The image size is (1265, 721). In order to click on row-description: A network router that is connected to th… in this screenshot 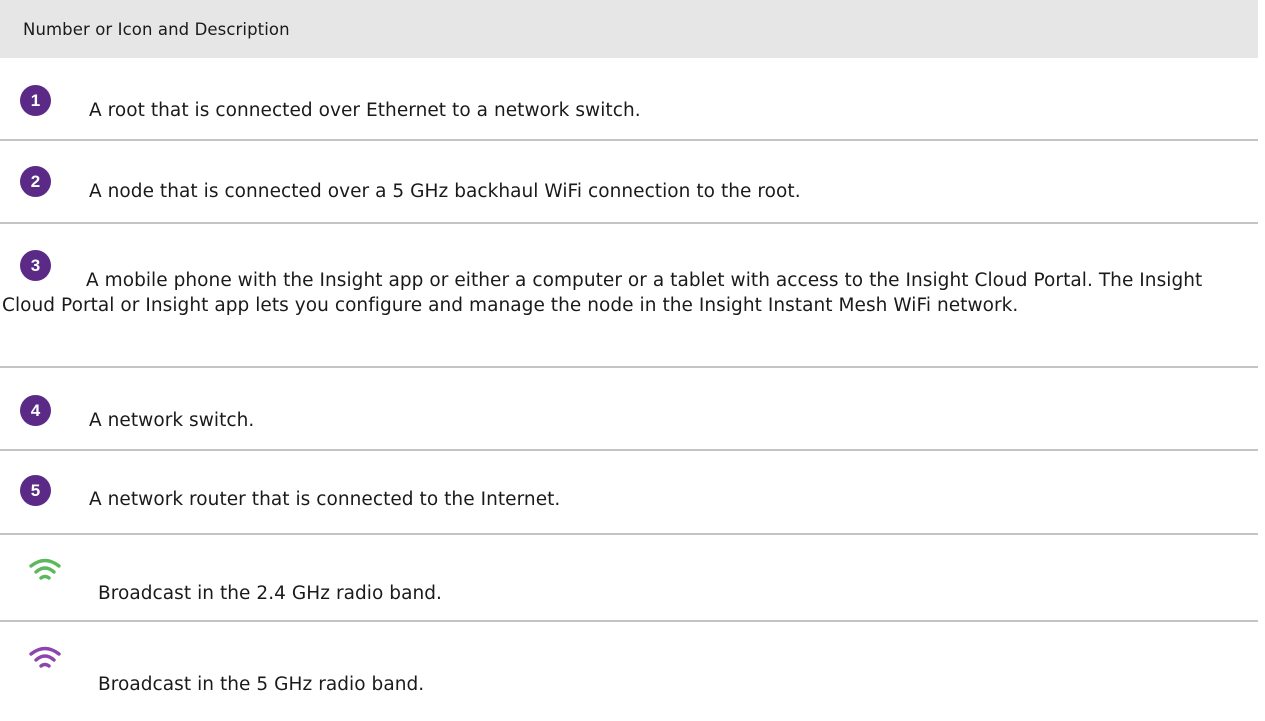, I will do `click(325, 499)`.